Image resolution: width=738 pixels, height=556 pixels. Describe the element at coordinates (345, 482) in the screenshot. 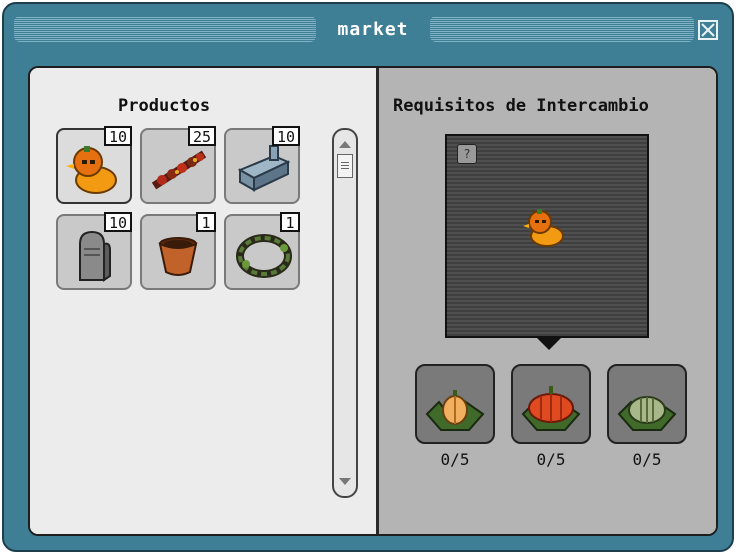

I see `scroll-down-arrow-icon` at that location.